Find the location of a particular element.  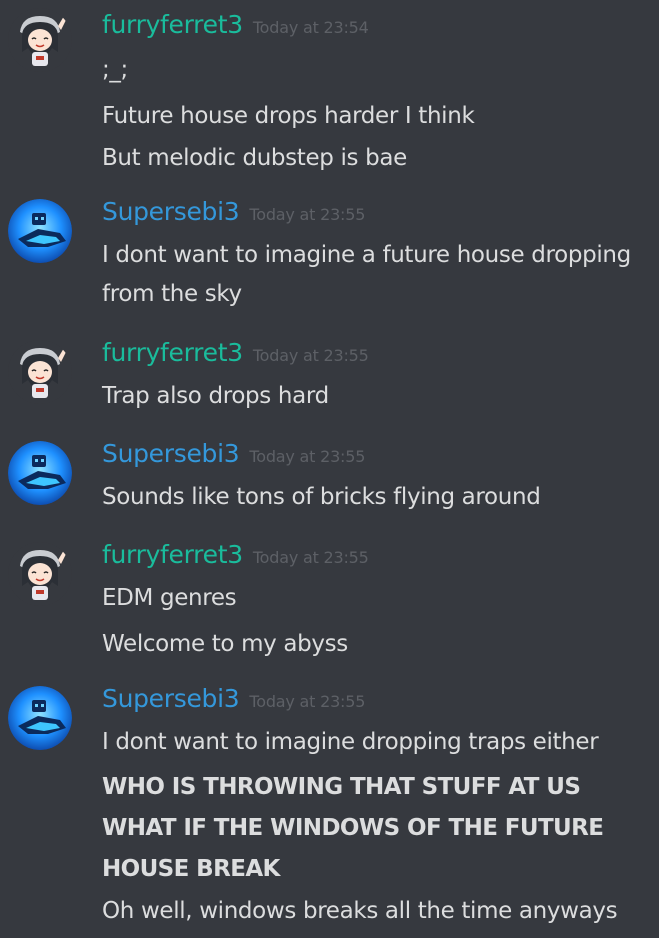

message-text: Future house drops harder I think is located at coordinates (288, 116).